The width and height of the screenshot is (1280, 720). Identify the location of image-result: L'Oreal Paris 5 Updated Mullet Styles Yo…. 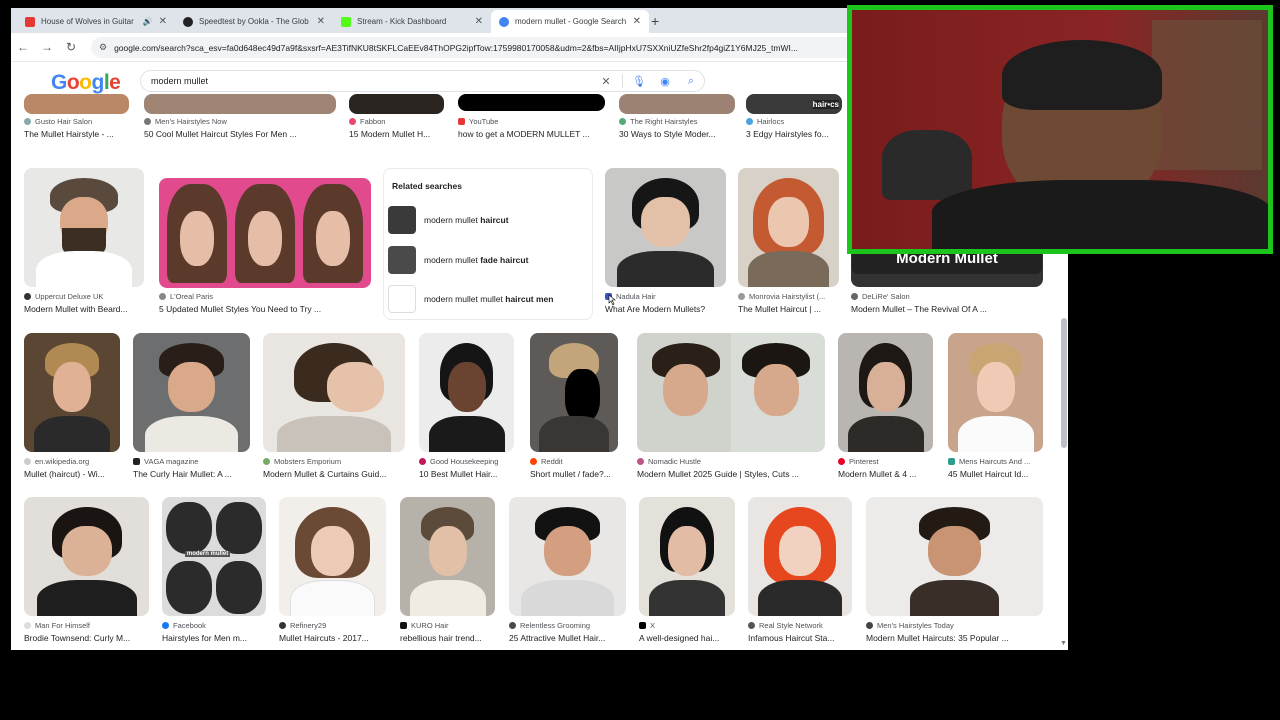
(265, 243).